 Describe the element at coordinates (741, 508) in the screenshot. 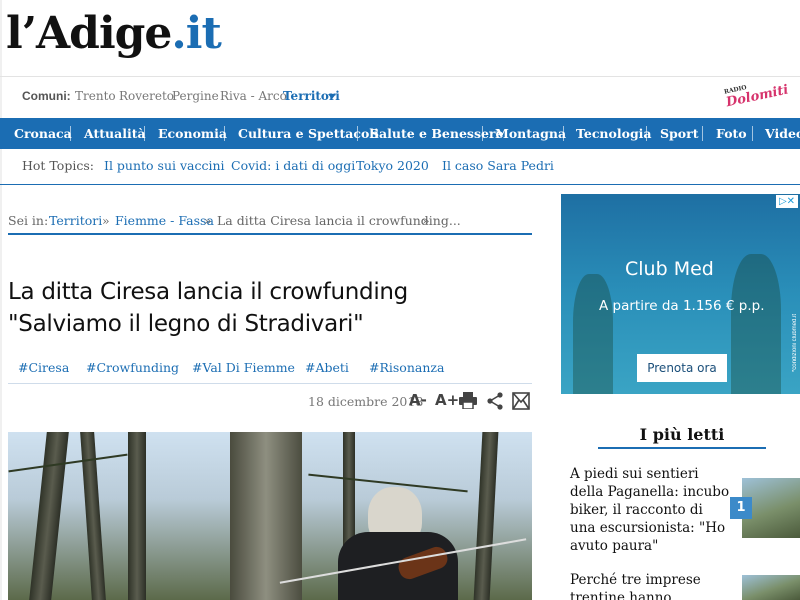

I see `rank-badge-1: 1` at that location.